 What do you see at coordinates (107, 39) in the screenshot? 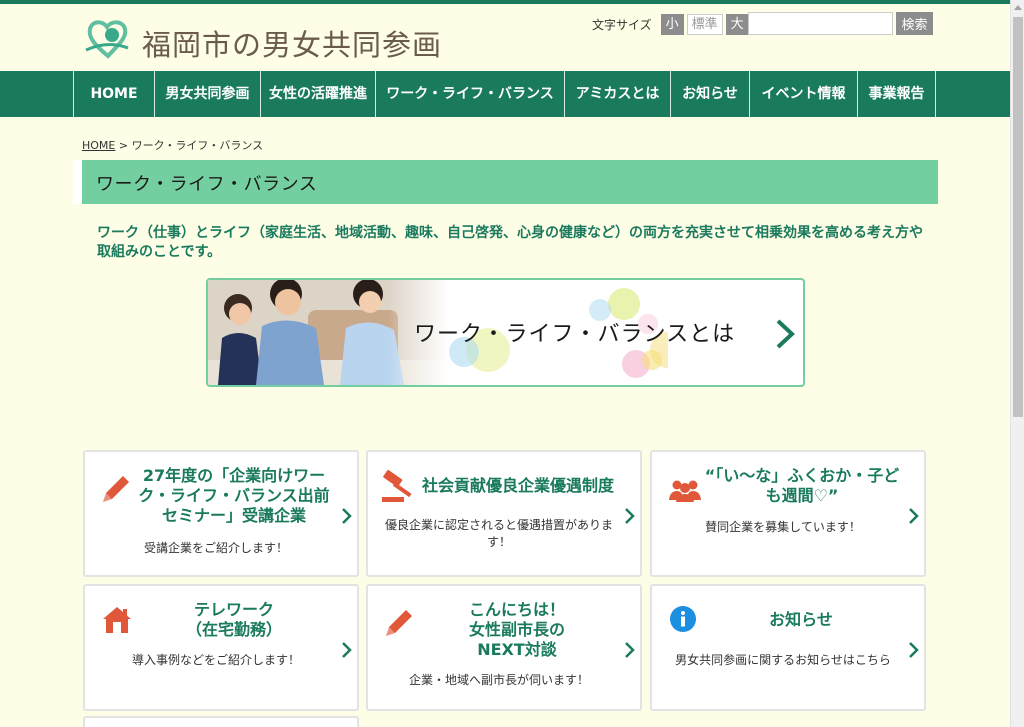
I see `logo-mark-icon` at bounding box center [107, 39].